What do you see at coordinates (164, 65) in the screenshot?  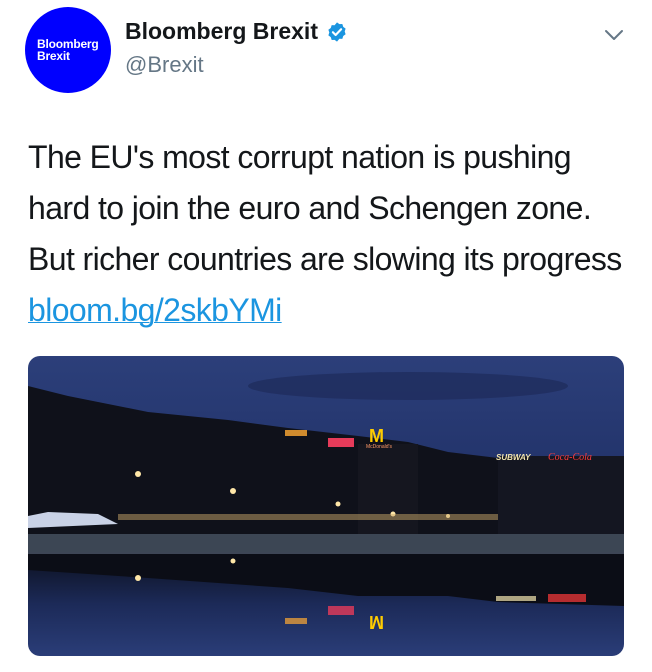 I see `handle: @Brexit` at bounding box center [164, 65].